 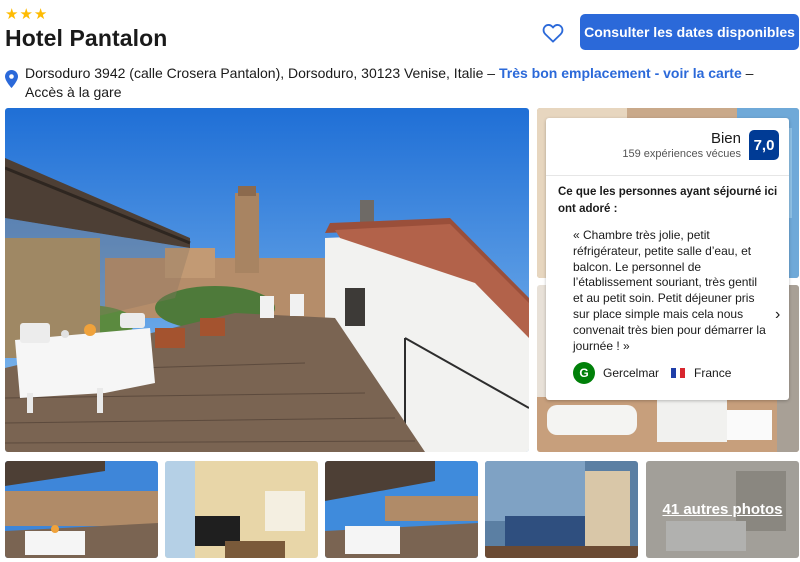 What do you see at coordinates (681, 154) in the screenshot?
I see `experience-count: 159 expériences vécues` at bounding box center [681, 154].